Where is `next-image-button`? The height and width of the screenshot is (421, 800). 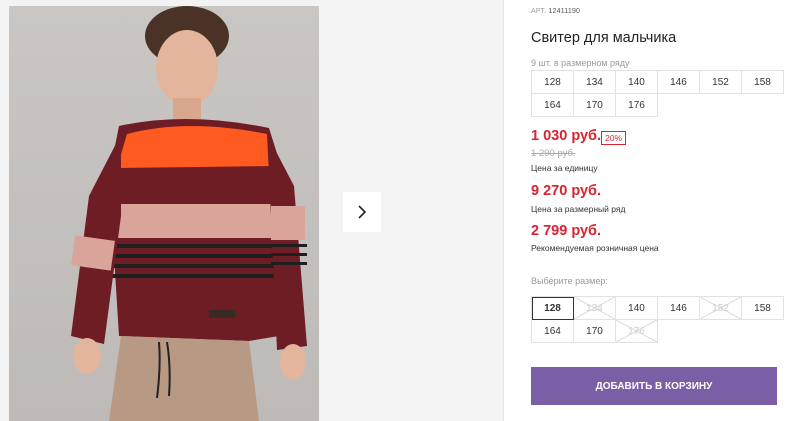
next-image-button is located at coordinates (362, 212).